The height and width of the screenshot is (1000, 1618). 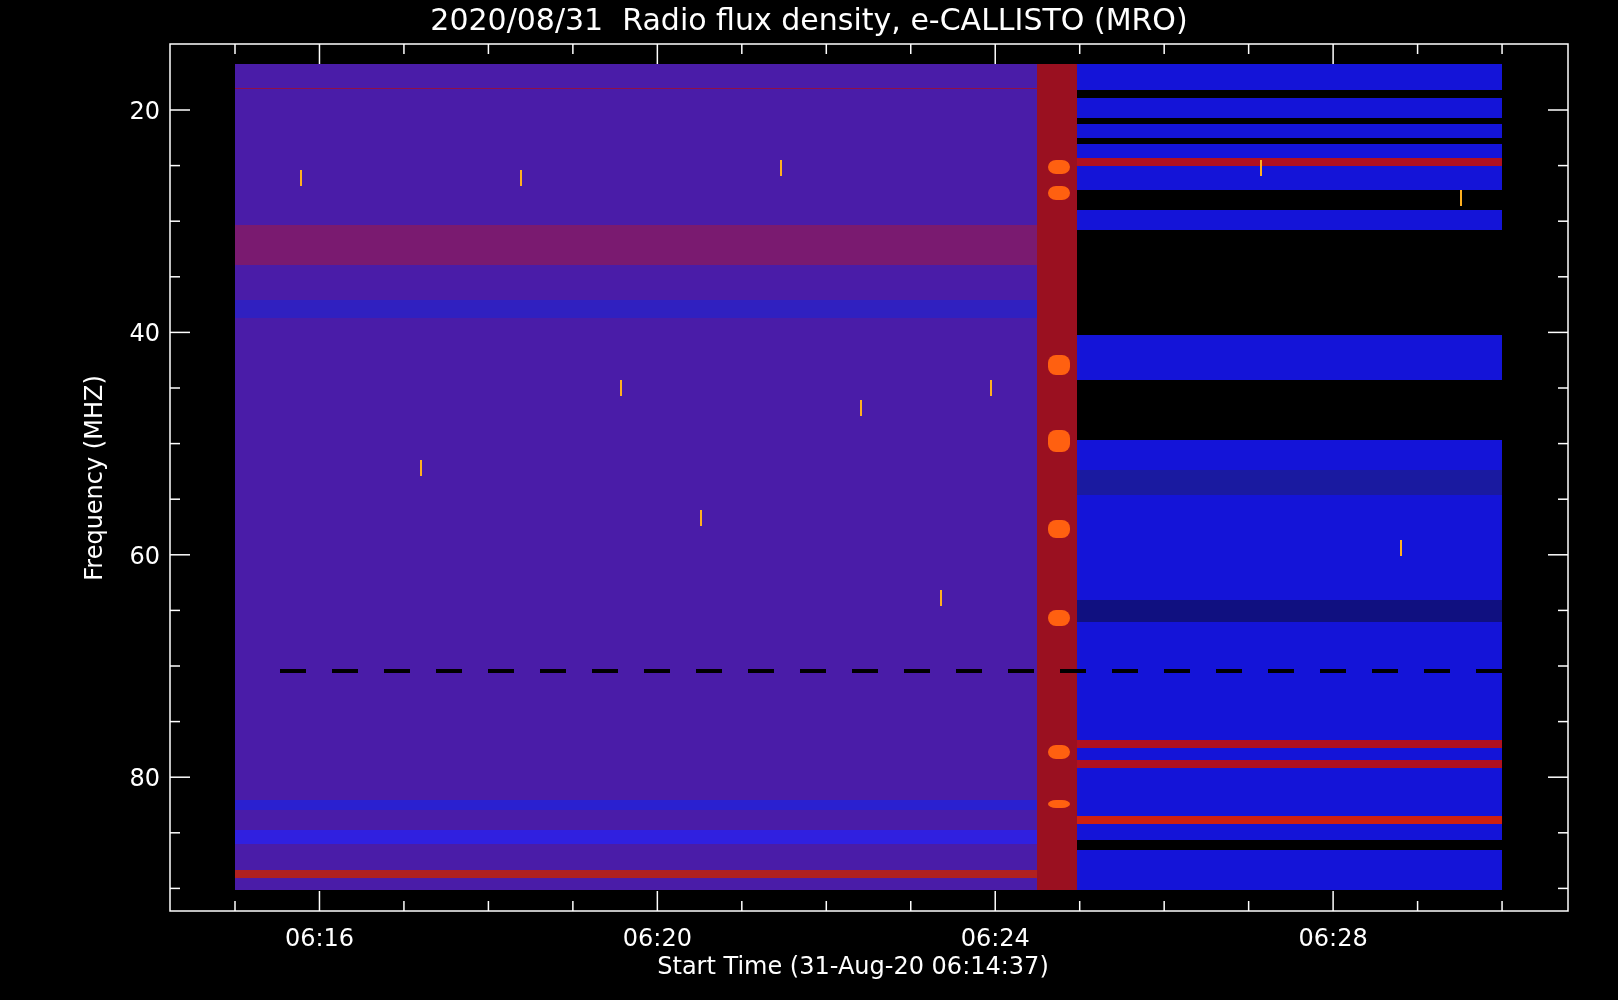 What do you see at coordinates (144, 111) in the screenshot?
I see `y-tick-label: 20` at bounding box center [144, 111].